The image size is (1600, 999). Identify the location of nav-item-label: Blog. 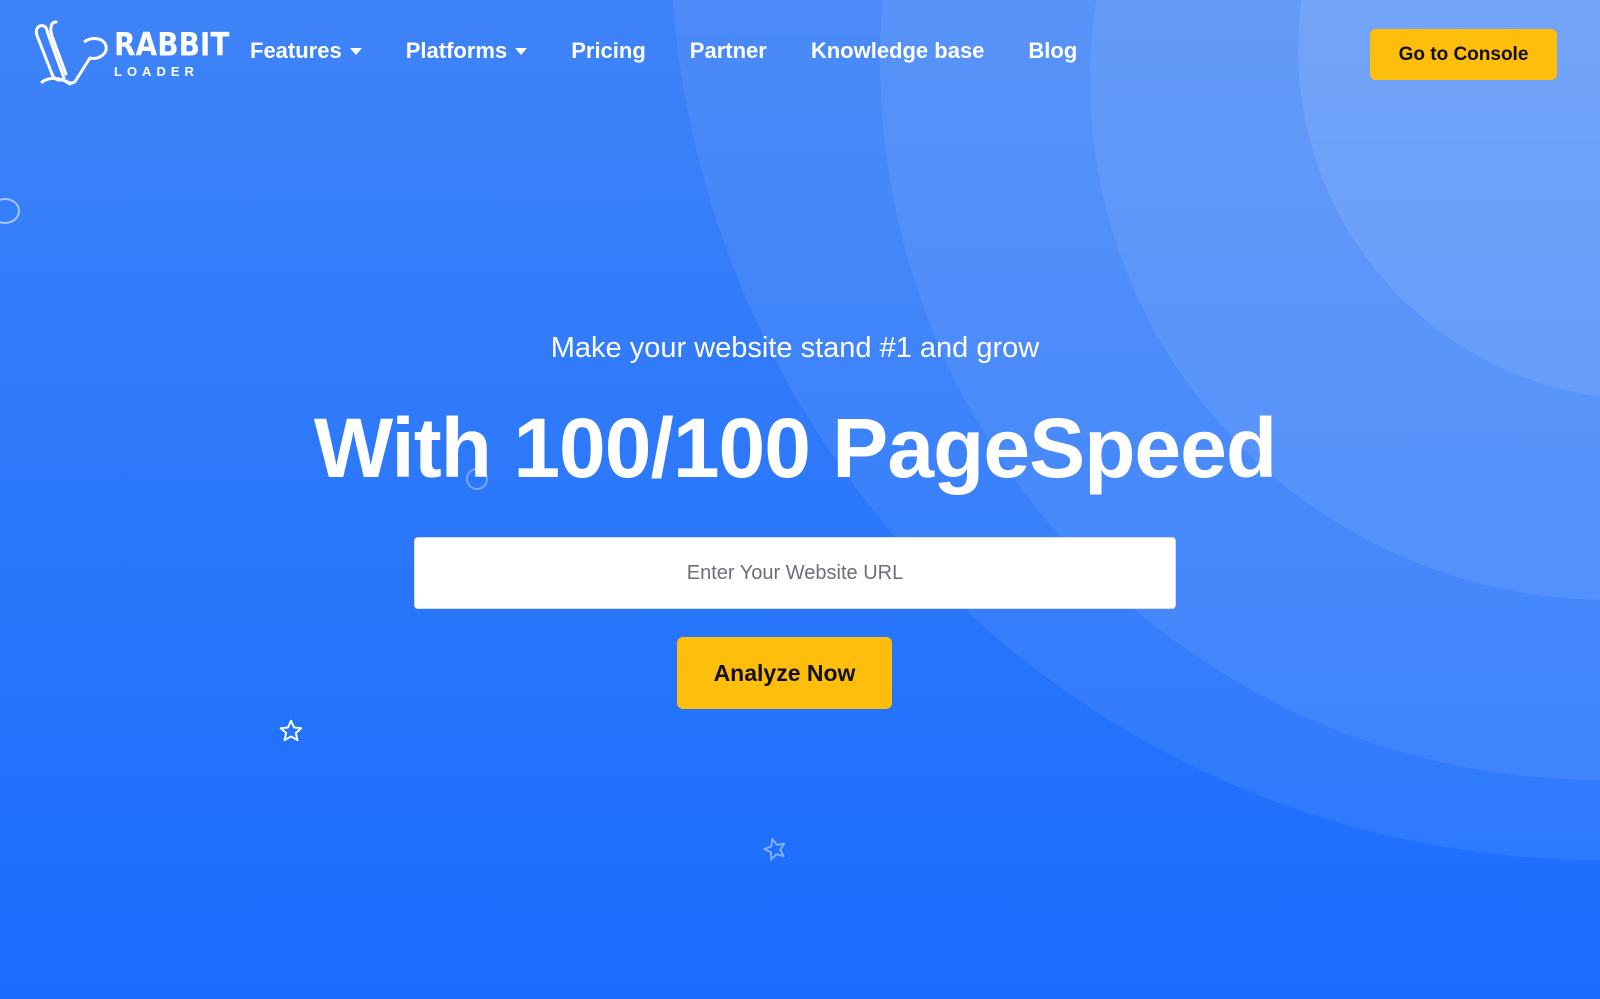
(1053, 50).